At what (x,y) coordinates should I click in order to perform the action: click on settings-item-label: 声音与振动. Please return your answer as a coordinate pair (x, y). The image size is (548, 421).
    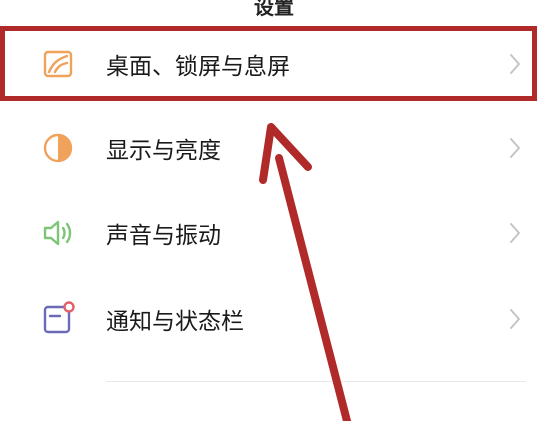
    Looking at the image, I should click on (163, 236).